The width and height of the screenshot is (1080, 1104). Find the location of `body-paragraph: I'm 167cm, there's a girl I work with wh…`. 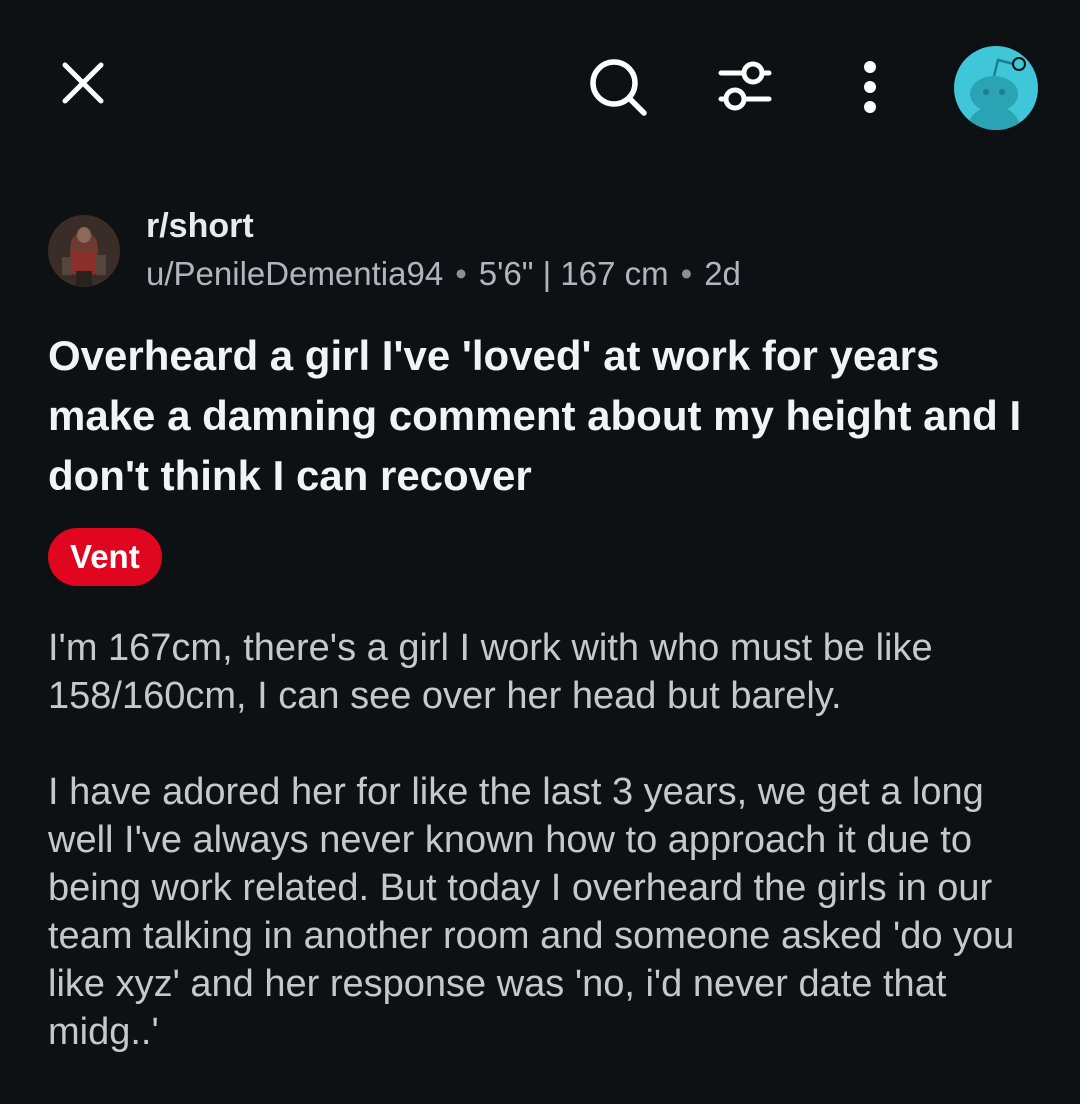

body-paragraph: I'm 167cm, there's a girl I work with wh… is located at coordinates (490, 672).